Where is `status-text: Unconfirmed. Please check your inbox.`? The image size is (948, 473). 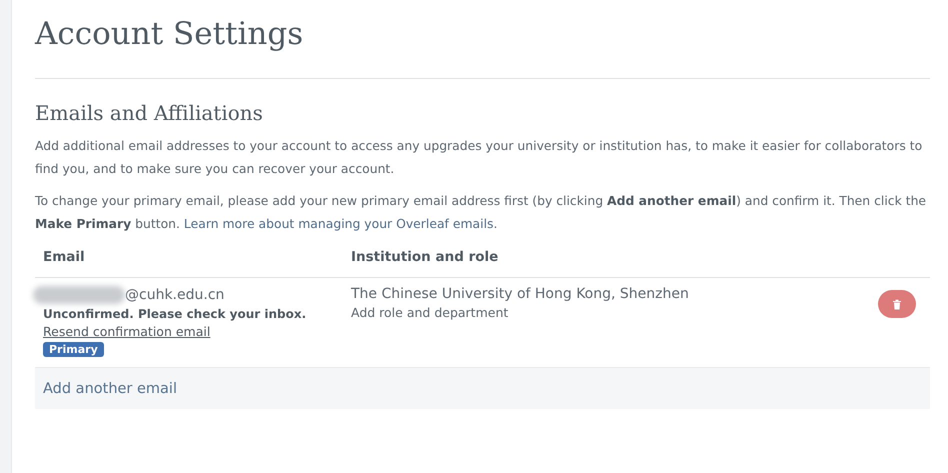 status-text: Unconfirmed. Please check your inbox. is located at coordinates (174, 314).